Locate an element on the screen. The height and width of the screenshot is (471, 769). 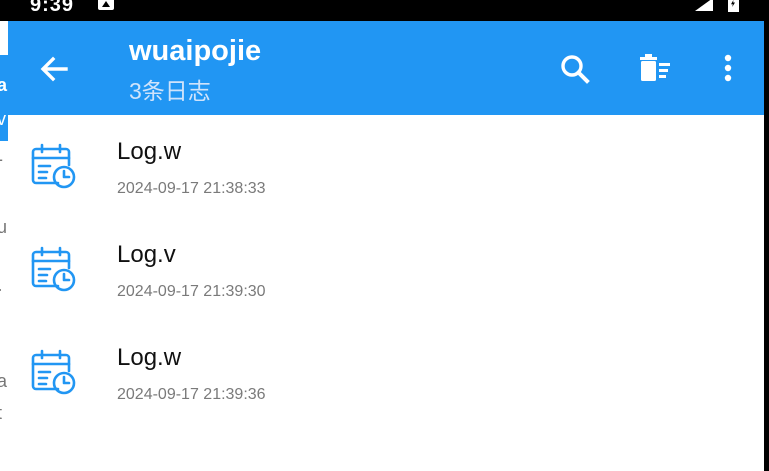
more-options-button is located at coordinates (728, 69).